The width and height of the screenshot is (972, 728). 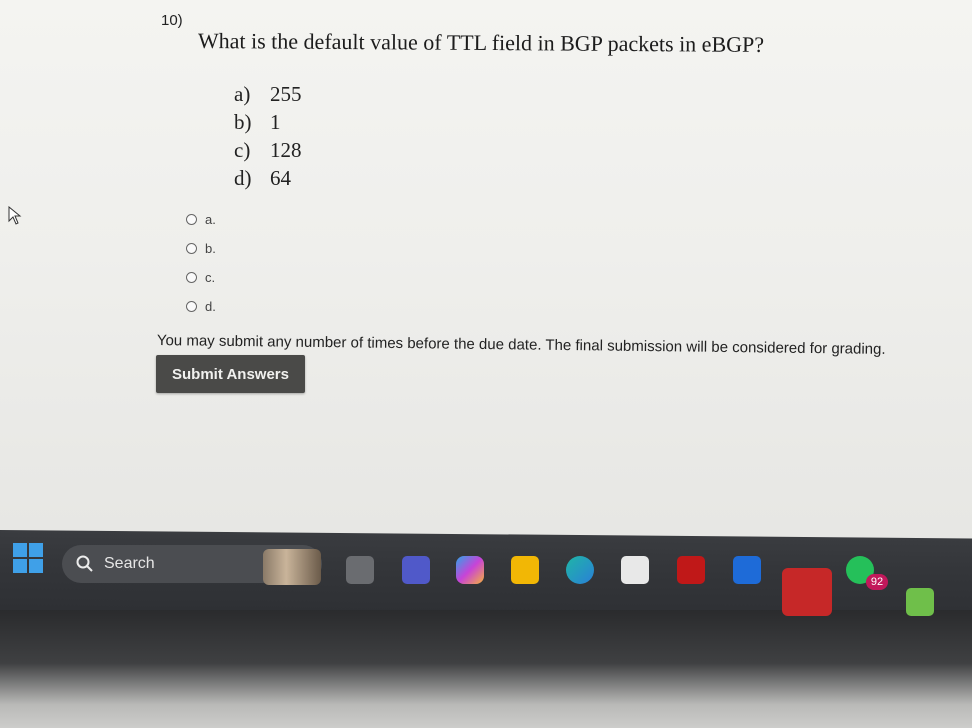 I want to click on answer-label: b., so click(x=210, y=248).